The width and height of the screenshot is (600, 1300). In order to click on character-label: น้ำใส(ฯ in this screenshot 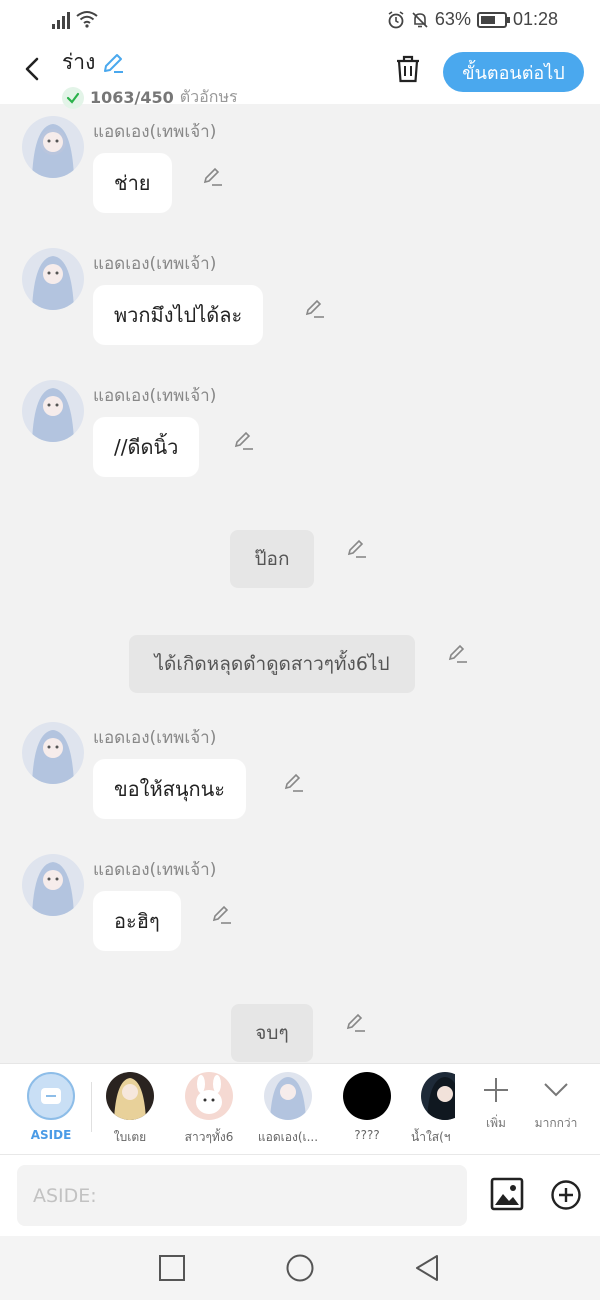, I will do `click(431, 1137)`.